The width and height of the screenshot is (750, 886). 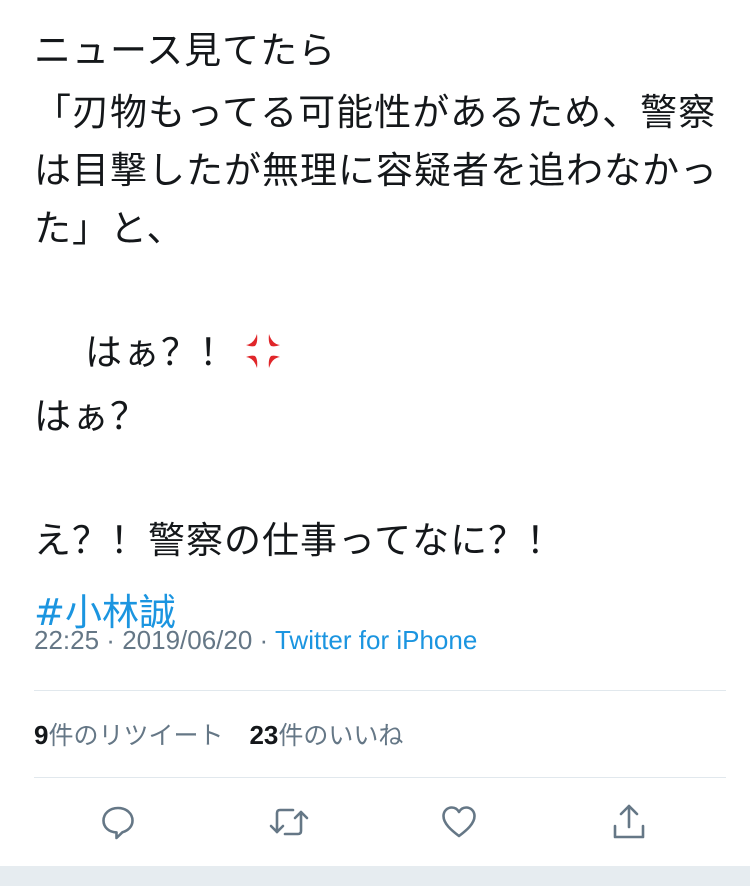 What do you see at coordinates (41, 735) in the screenshot?
I see `retweet-count: 9` at bounding box center [41, 735].